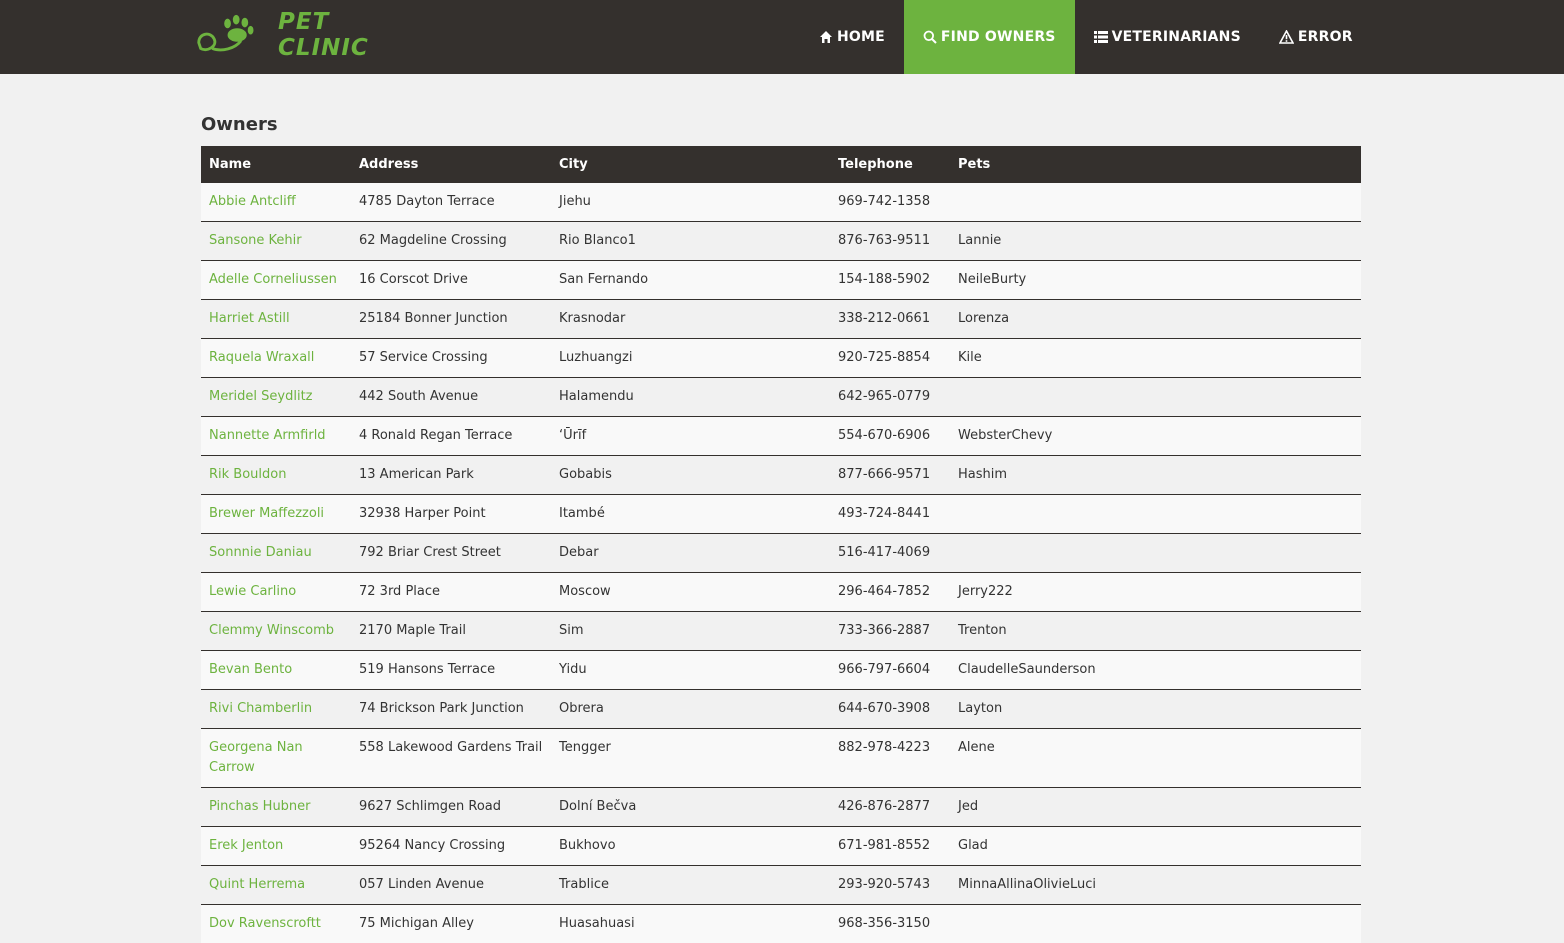  I want to click on owner-name-link: Sonnnie Daniau, so click(260, 552).